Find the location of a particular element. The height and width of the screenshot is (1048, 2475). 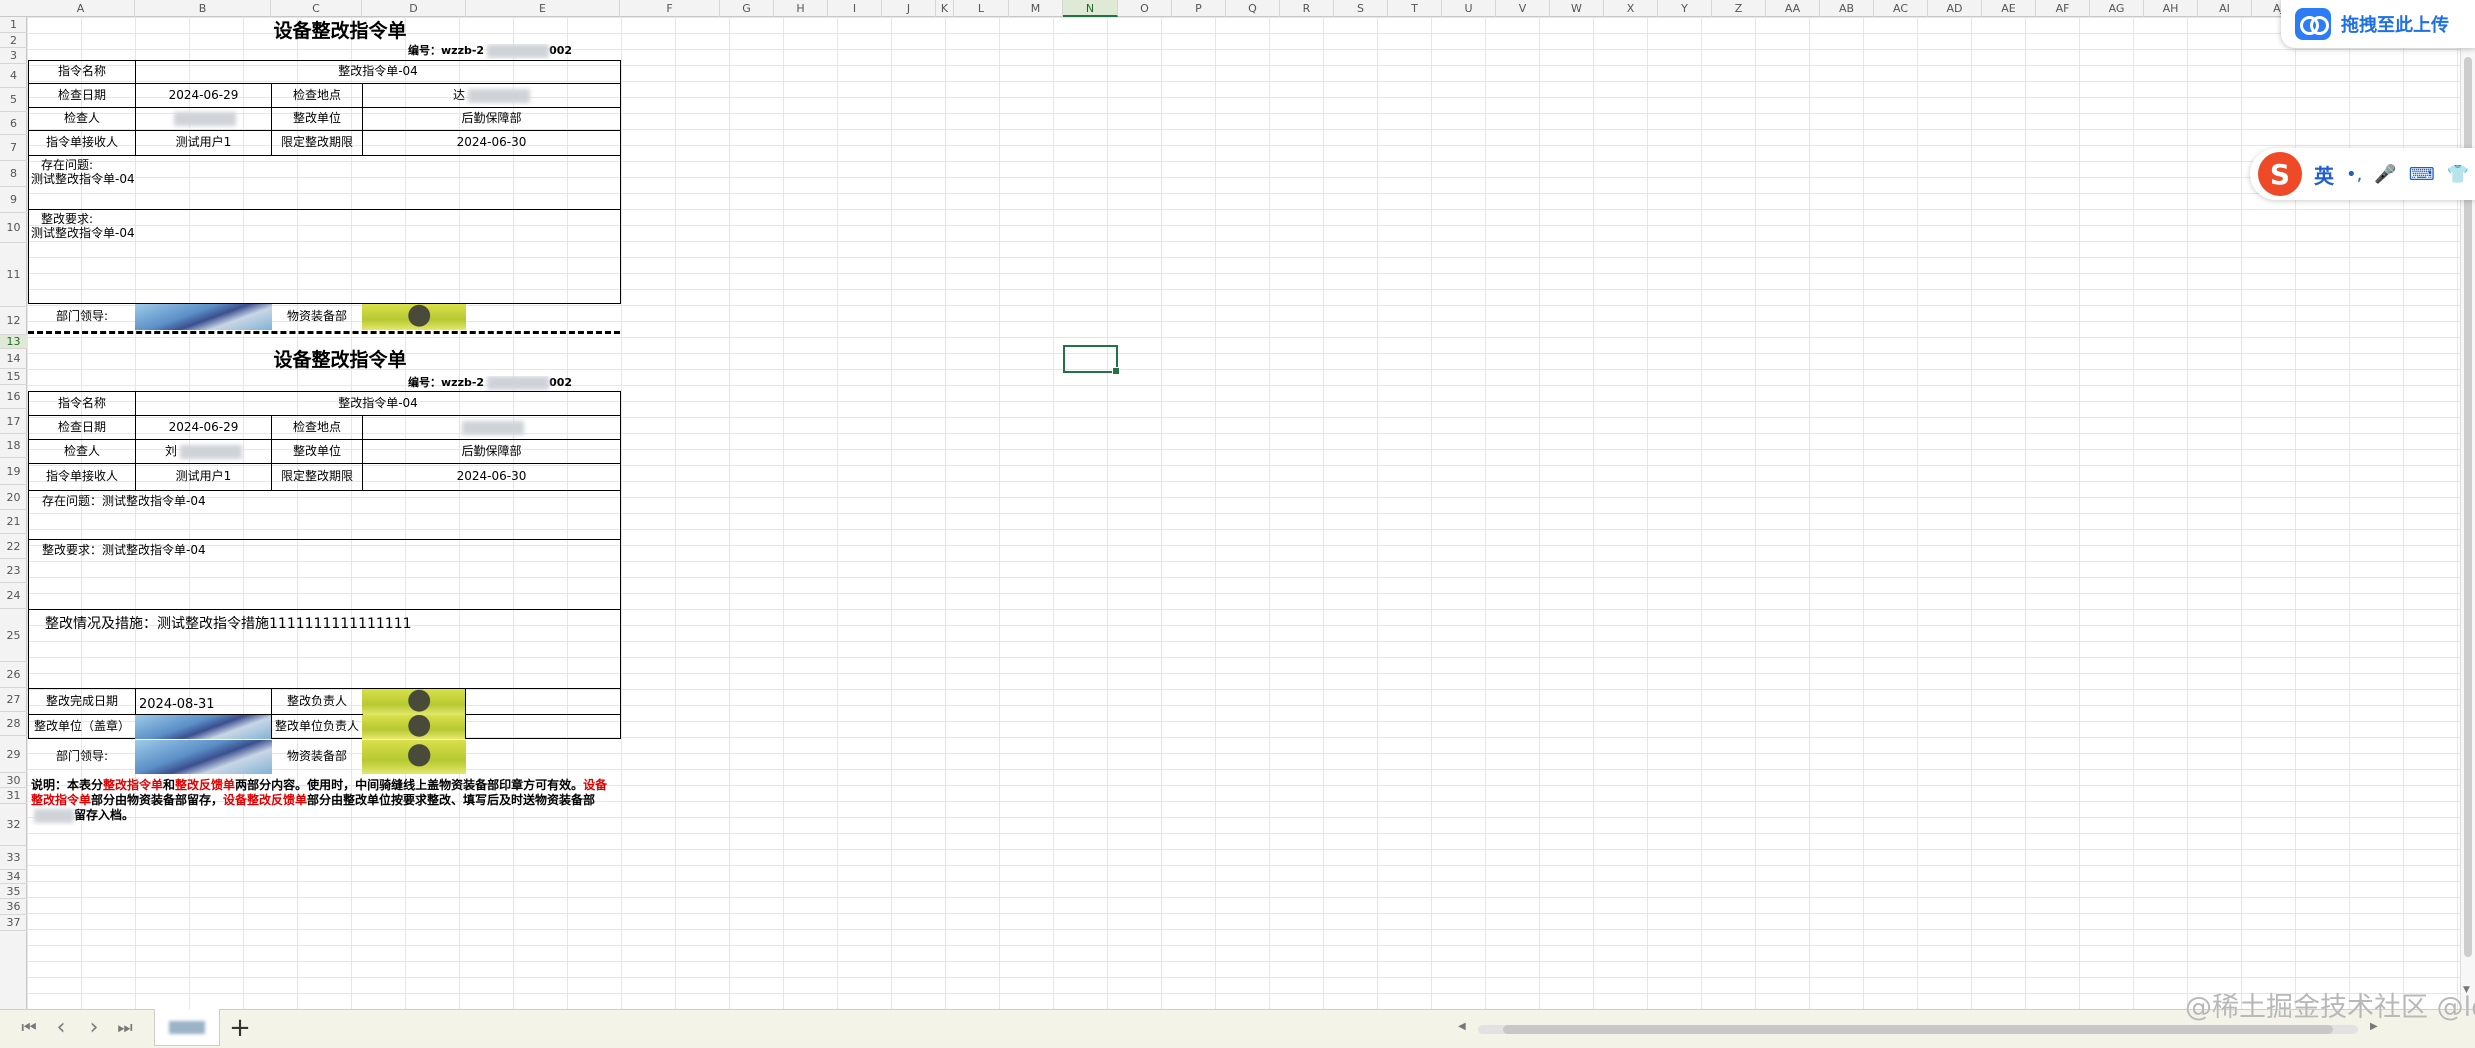

column-header-cell: U is located at coordinates (1469, 8).